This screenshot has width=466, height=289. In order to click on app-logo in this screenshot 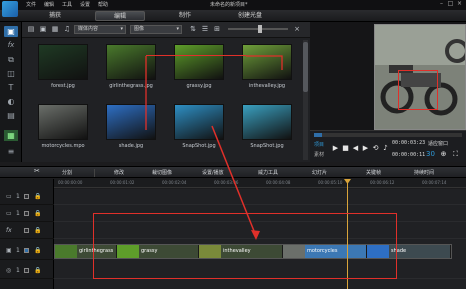, I will do `click(10, 9)`.